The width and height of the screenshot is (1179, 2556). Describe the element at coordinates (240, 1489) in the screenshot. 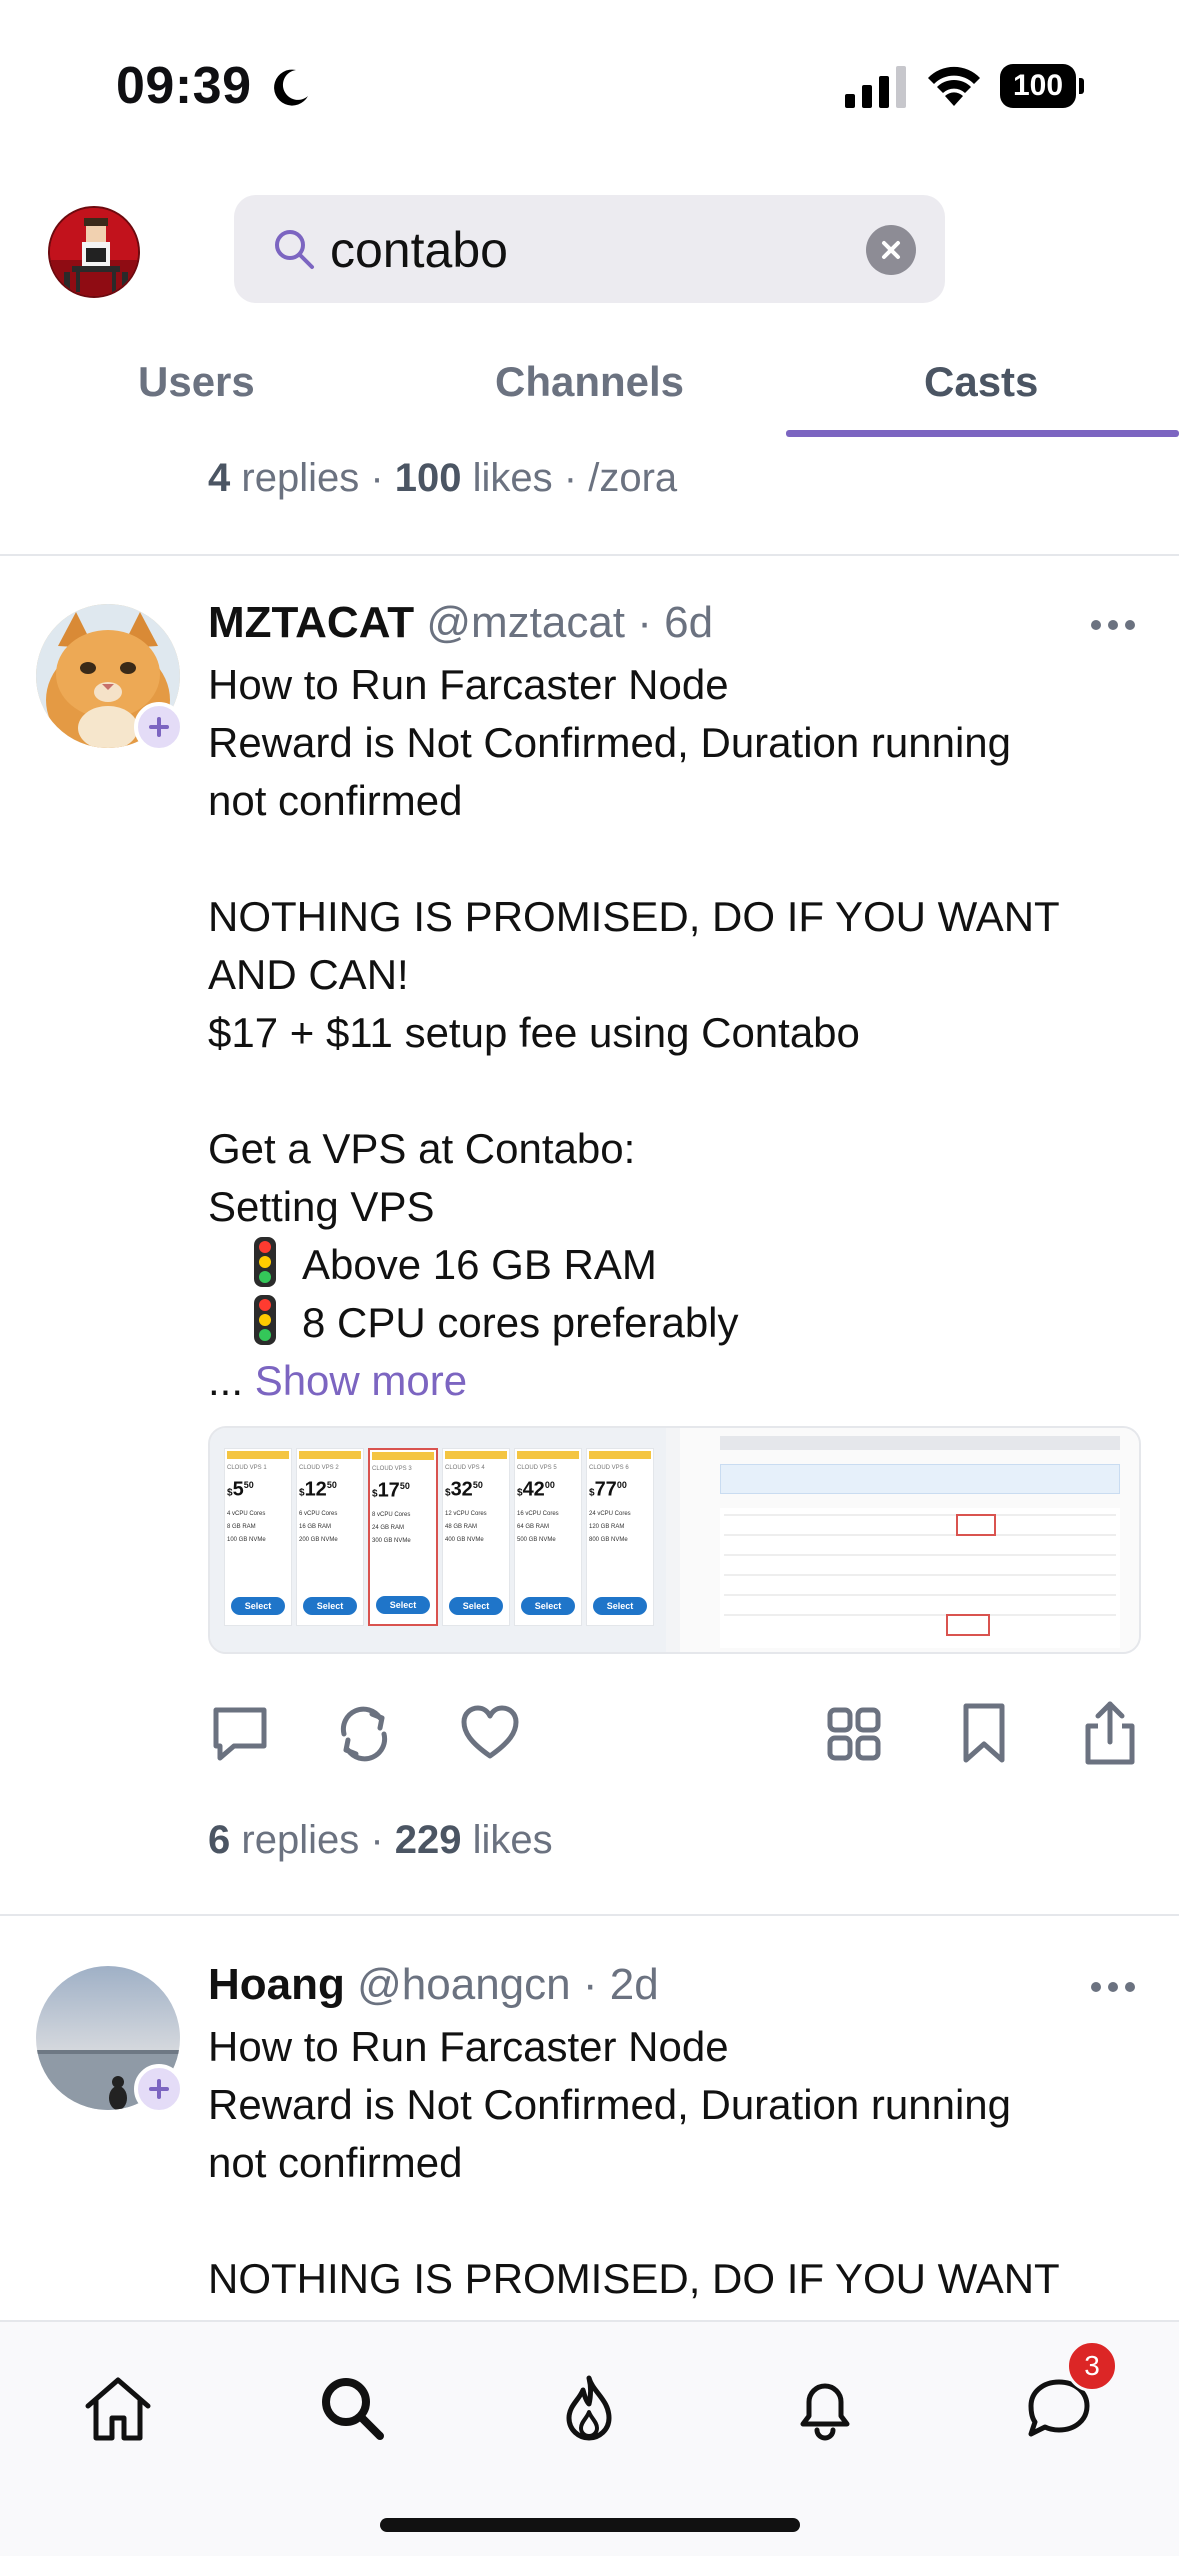

I see `plan-price: $550` at that location.